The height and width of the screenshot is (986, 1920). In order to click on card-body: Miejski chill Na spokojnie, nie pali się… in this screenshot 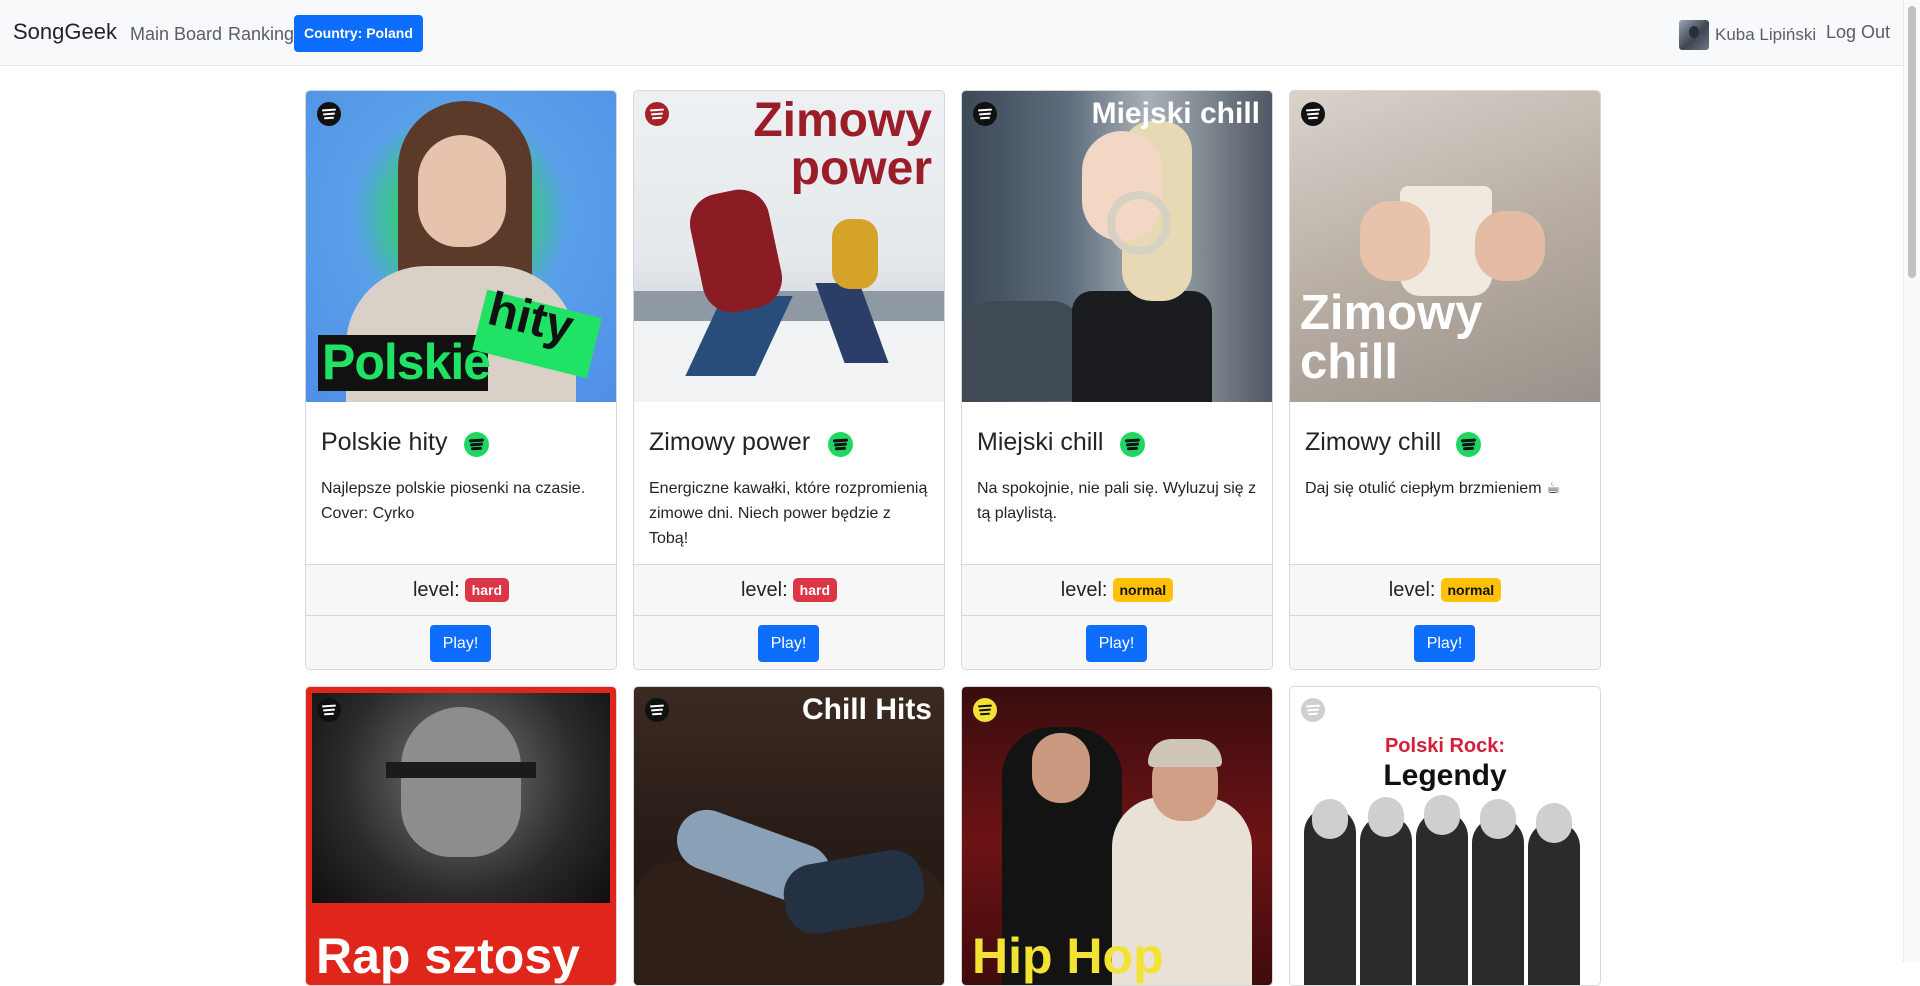, I will do `click(1117, 483)`.